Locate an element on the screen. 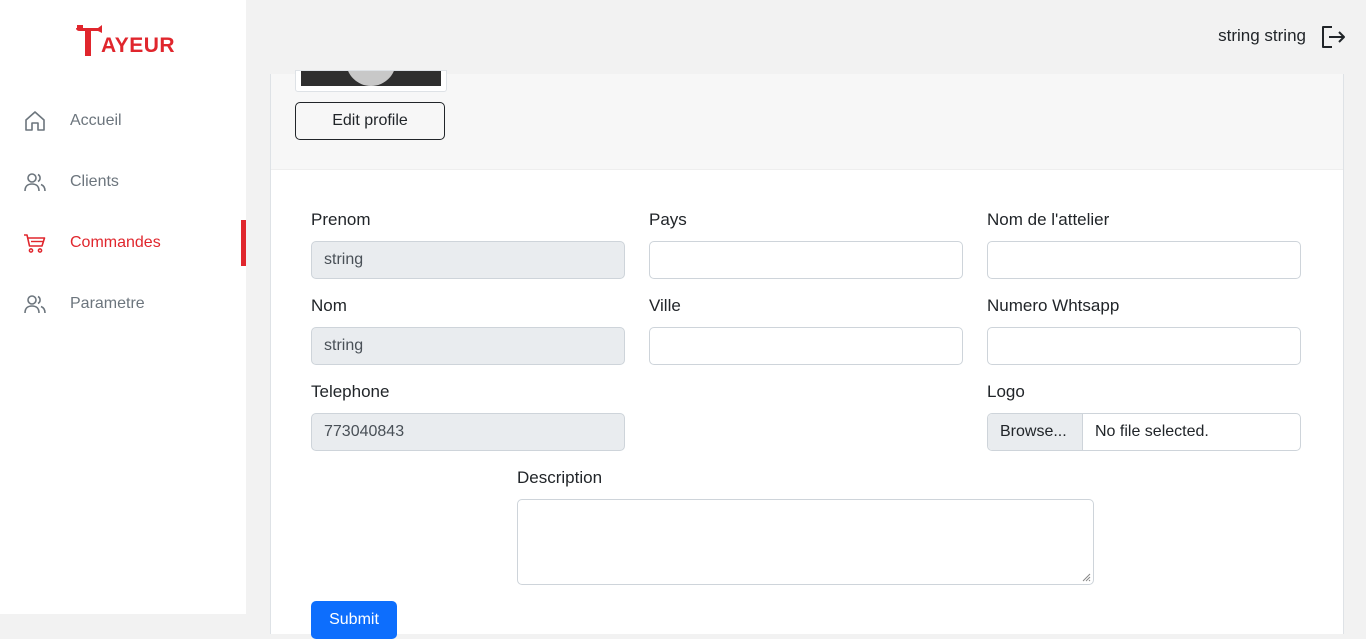  submit-button: Submit is located at coordinates (354, 620).